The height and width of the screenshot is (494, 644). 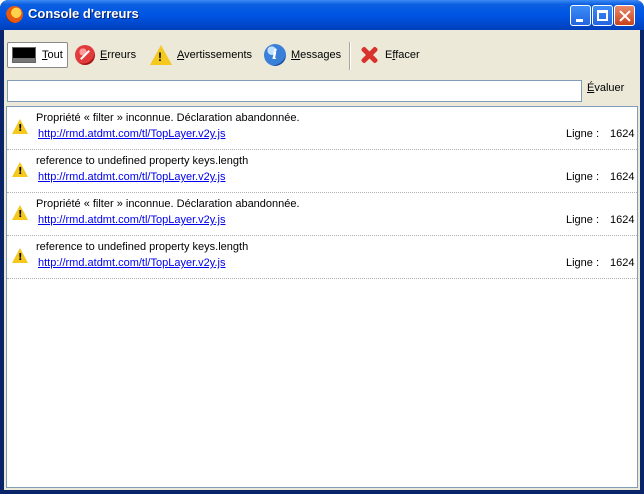 What do you see at coordinates (85, 55) in the screenshot?
I see `error-icon` at bounding box center [85, 55].